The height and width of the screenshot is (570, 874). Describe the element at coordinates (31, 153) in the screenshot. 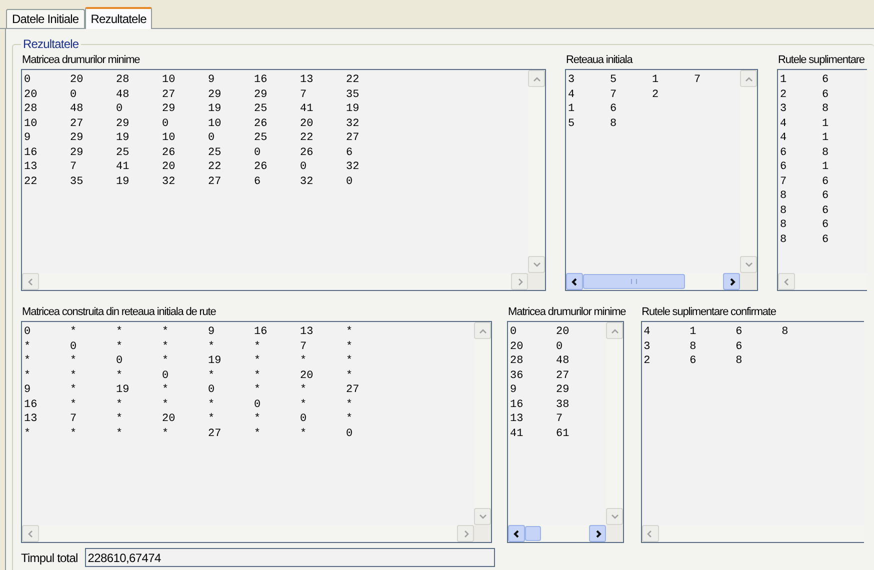

I see `list-cell-text: 16` at that location.